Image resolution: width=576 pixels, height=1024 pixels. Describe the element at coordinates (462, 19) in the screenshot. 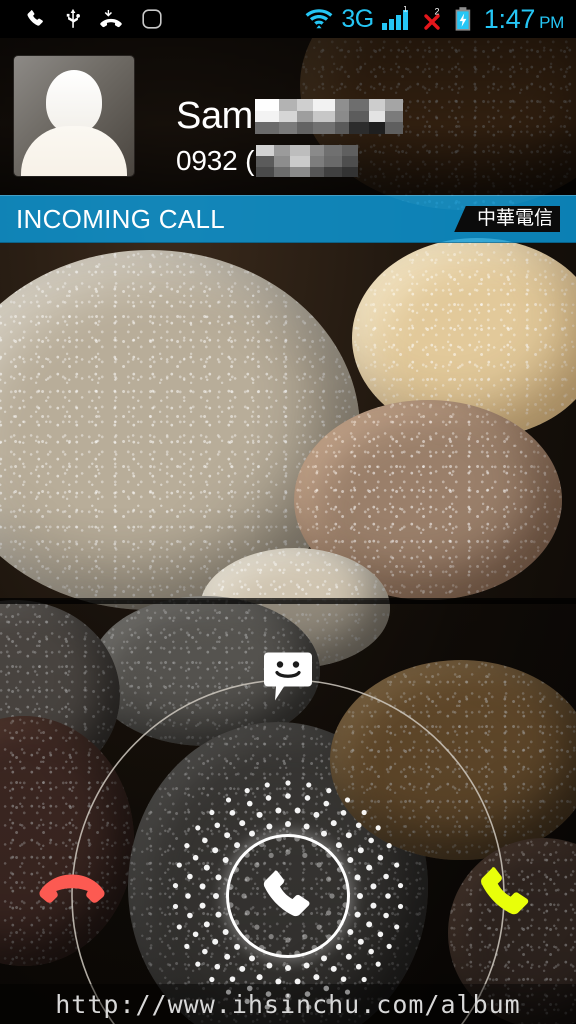

I see `battery-charging-icon` at that location.